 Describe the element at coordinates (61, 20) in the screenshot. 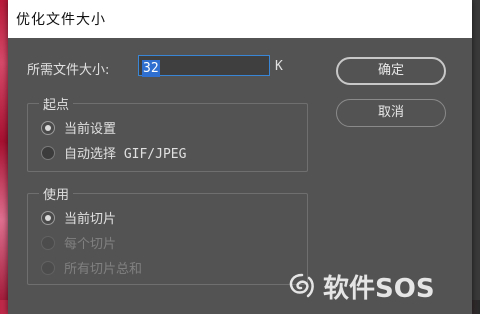

I see `dialog-title: 优化文件大小` at that location.